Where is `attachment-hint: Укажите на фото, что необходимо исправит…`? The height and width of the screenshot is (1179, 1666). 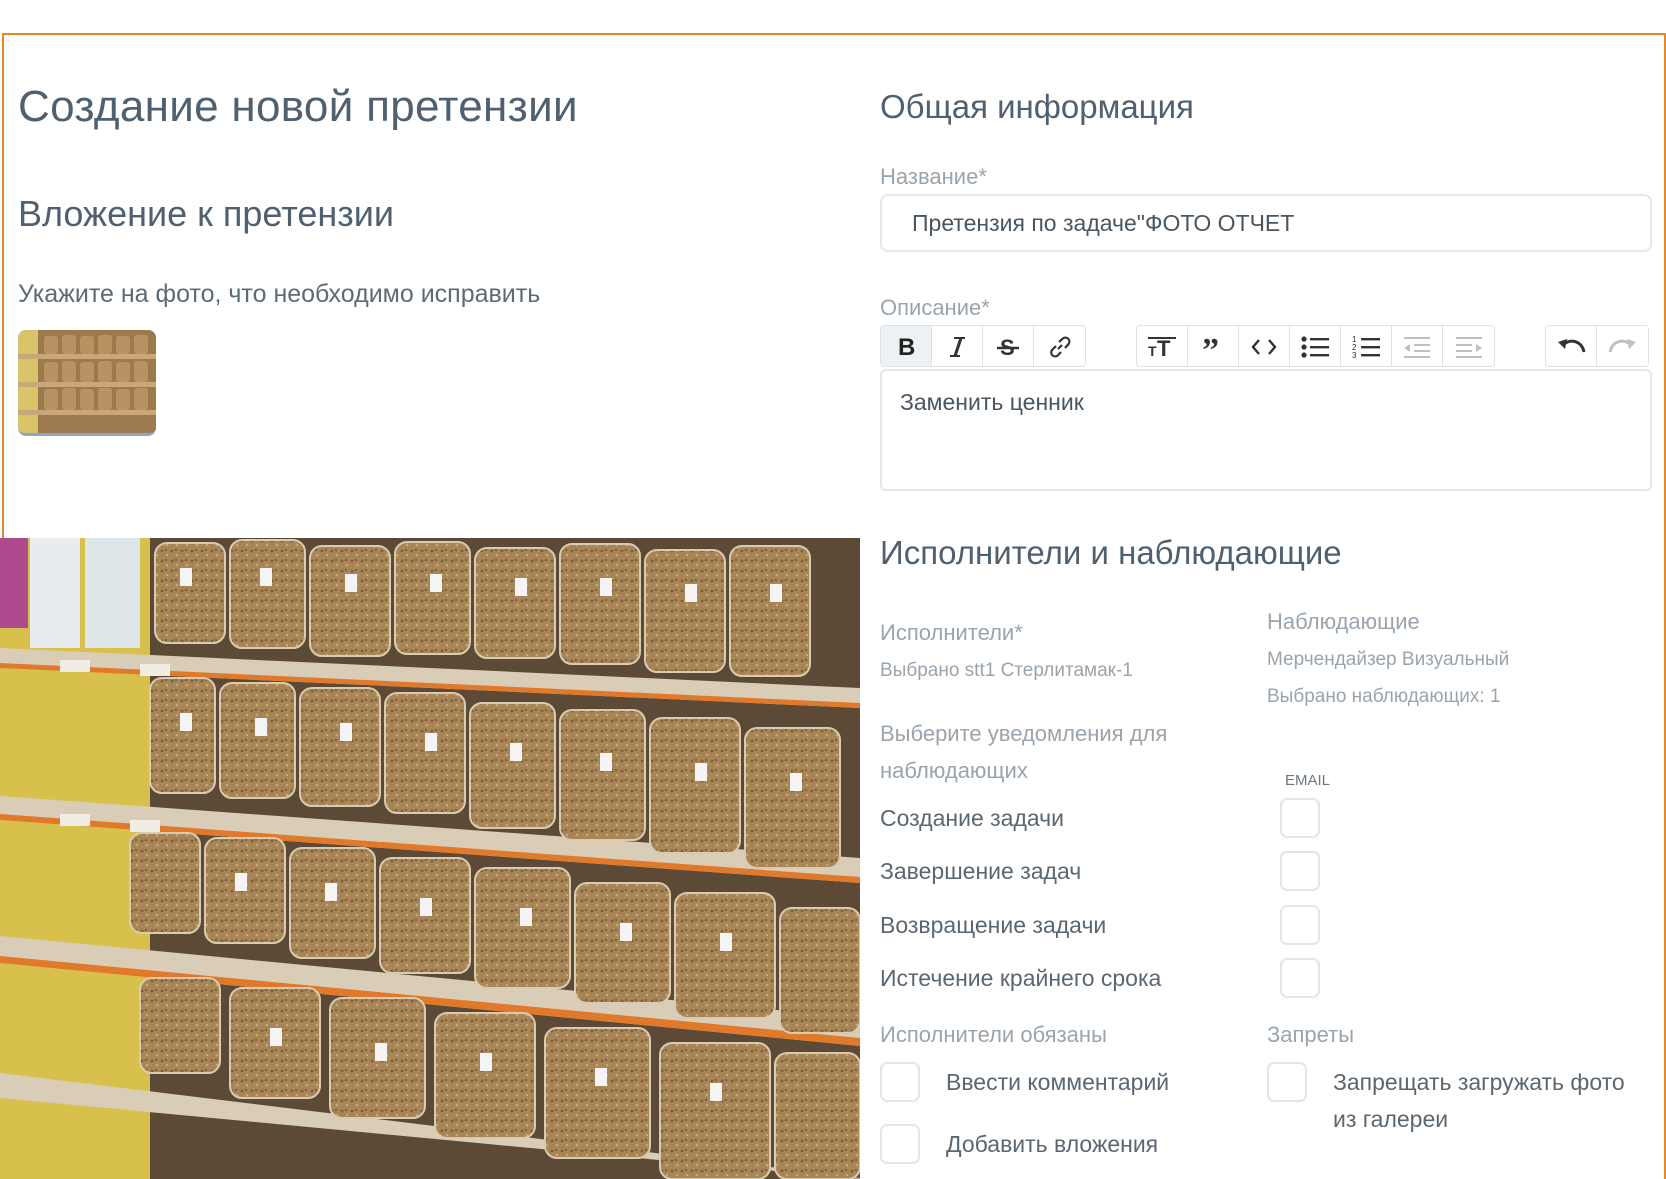
attachment-hint: Укажите на фото, что необходимо исправит… is located at coordinates (279, 294).